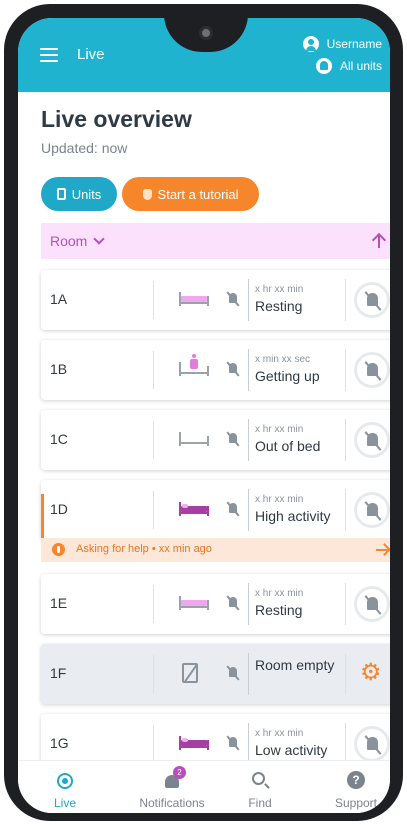 This screenshot has width=407, height=825. What do you see at coordinates (215, 440) in the screenshot?
I see `room-card-1c: 1C x hr xx min Out of bed` at bounding box center [215, 440].